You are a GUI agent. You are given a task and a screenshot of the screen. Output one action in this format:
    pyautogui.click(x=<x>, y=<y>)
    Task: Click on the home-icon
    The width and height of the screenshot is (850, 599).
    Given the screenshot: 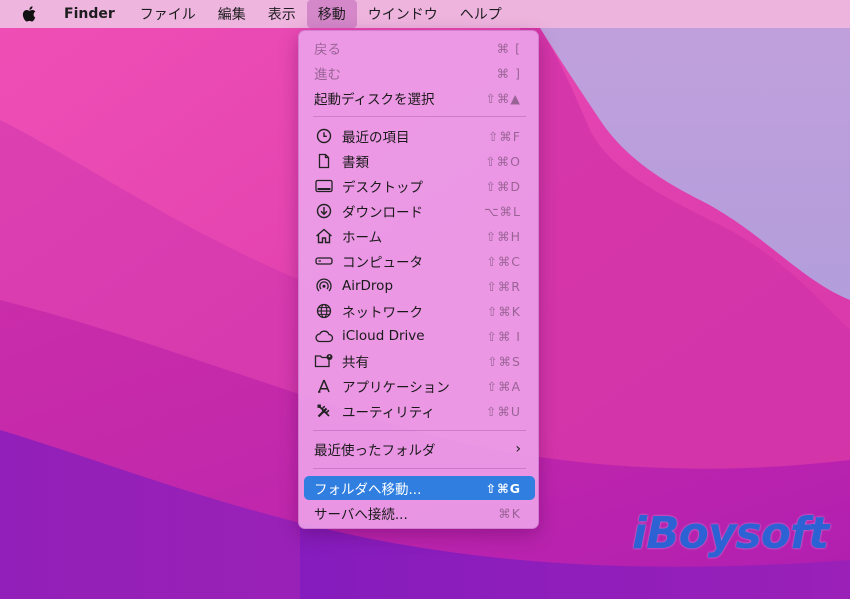 What is the action you would take?
    pyautogui.click(x=324, y=236)
    